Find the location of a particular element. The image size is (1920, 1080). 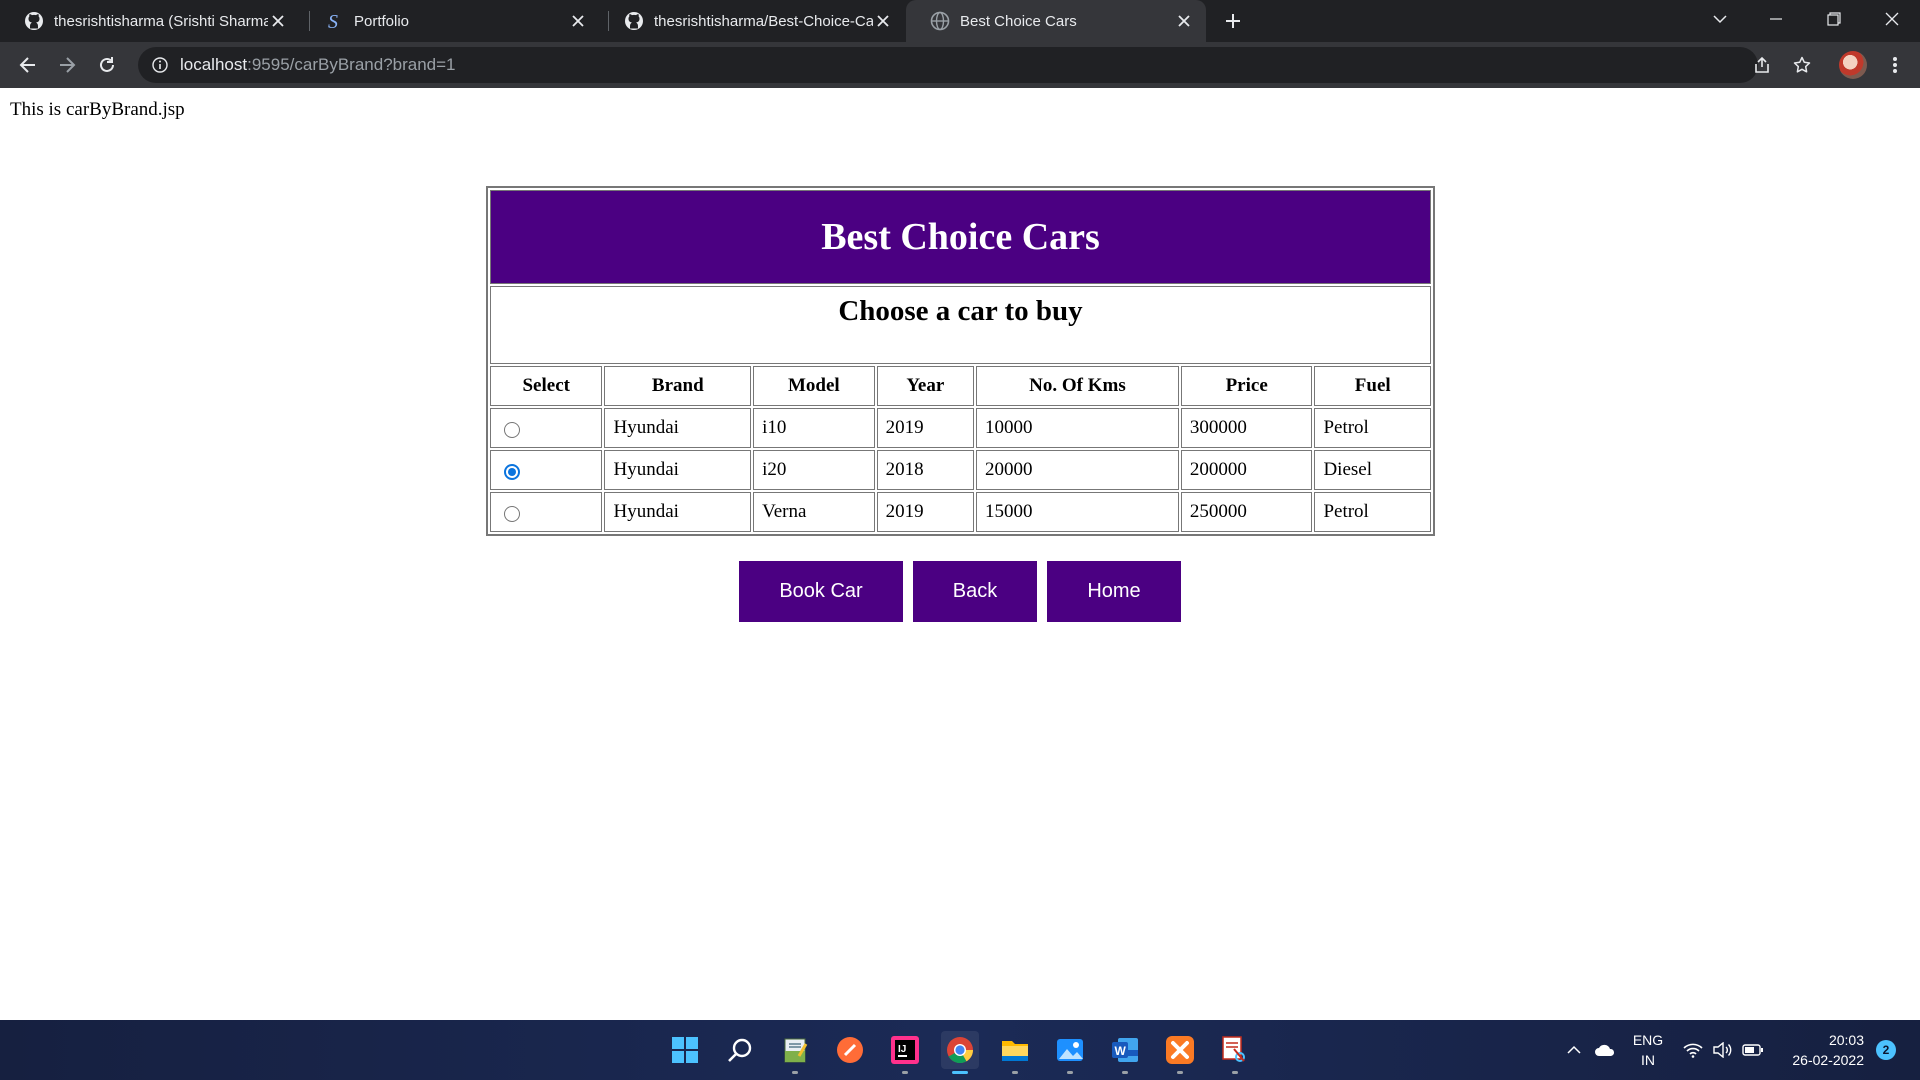

windows-start-icon is located at coordinates (685, 1050).